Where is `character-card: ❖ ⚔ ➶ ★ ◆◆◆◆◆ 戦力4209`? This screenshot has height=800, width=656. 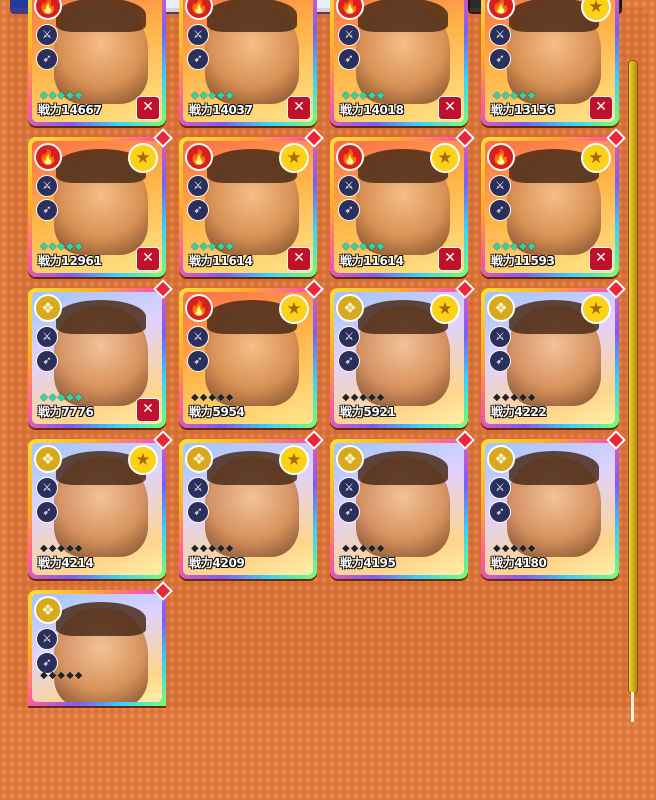
character-card: ❖ ⚔ ➶ ★ ◆◆◆◆◆ 戦力4209 is located at coordinates (251, 504).